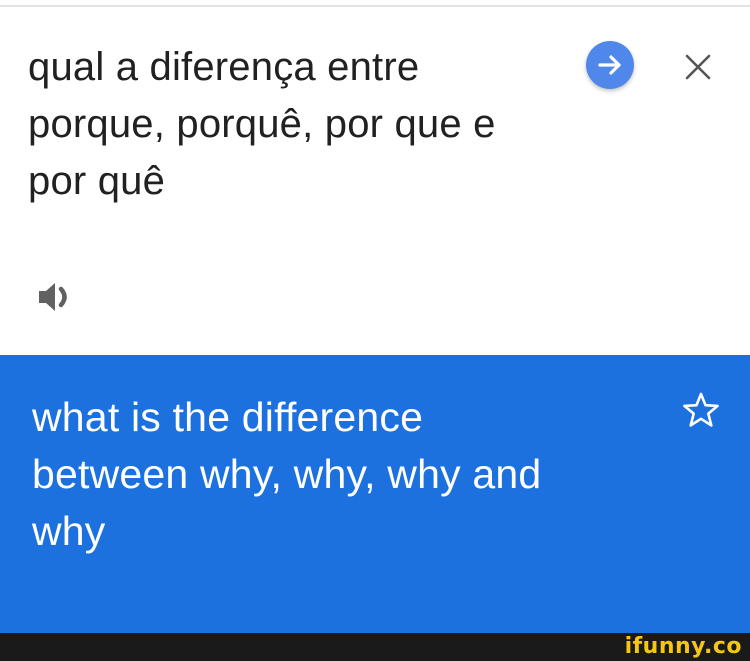 The height and width of the screenshot is (661, 750). I want to click on arrow-right-icon, so click(609, 65).